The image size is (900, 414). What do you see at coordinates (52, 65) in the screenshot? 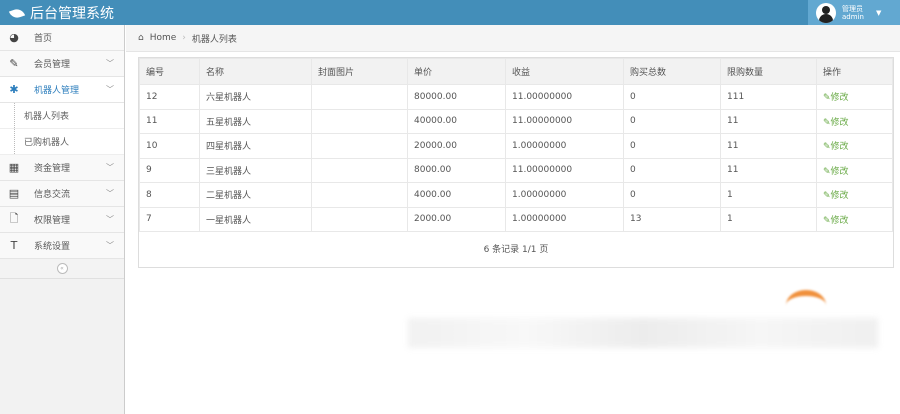
I see `sidebar-item-label: 会员管理` at bounding box center [52, 65].